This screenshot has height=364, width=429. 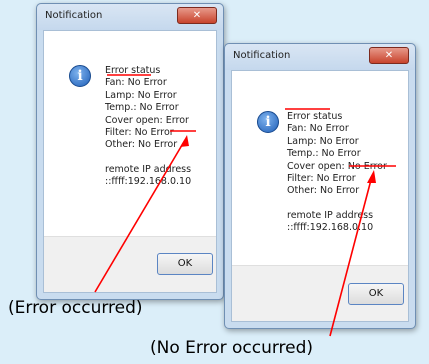 What do you see at coordinates (140, 216) in the screenshot?
I see `arrow-line-left` at bounding box center [140, 216].